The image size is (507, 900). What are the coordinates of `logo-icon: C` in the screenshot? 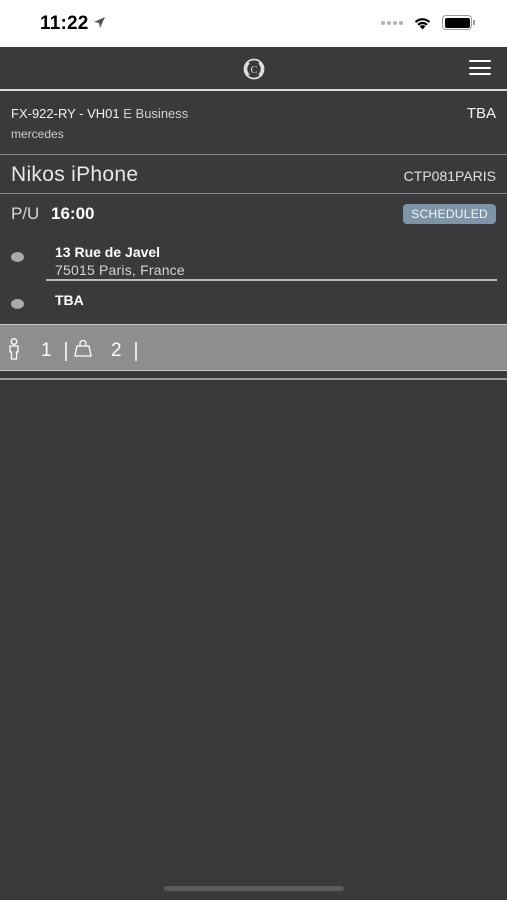 It's located at (254, 69).